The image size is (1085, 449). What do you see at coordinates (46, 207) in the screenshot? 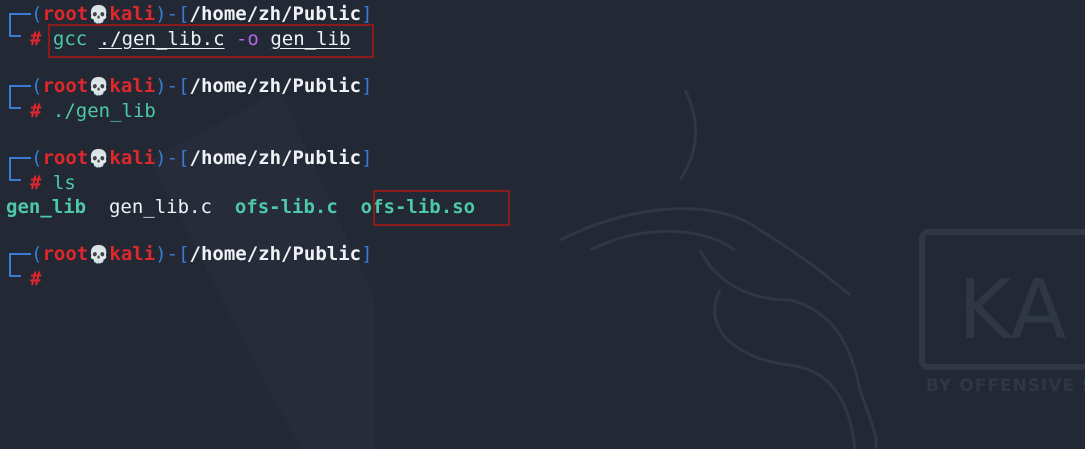
I see `ls-entry-gen_lib: gen_lib` at bounding box center [46, 207].